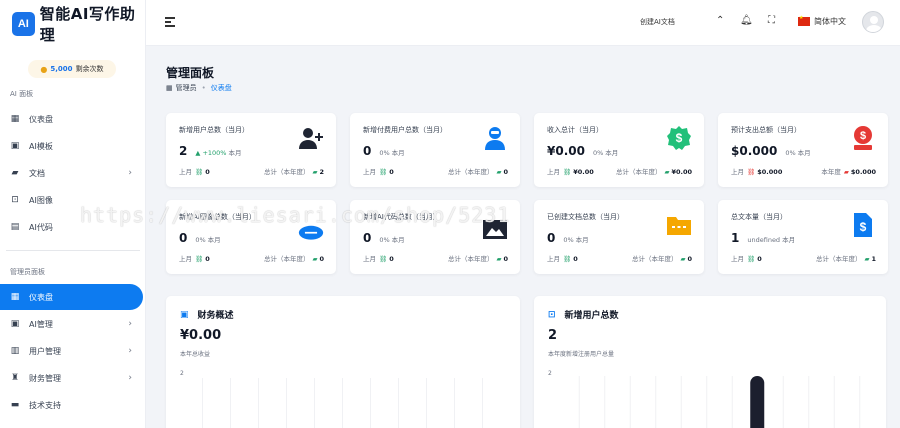 This screenshot has height=428, width=900. Describe the element at coordinates (681, 172) in the screenshot. I see `card-right-value: ¥0.00` at that location.